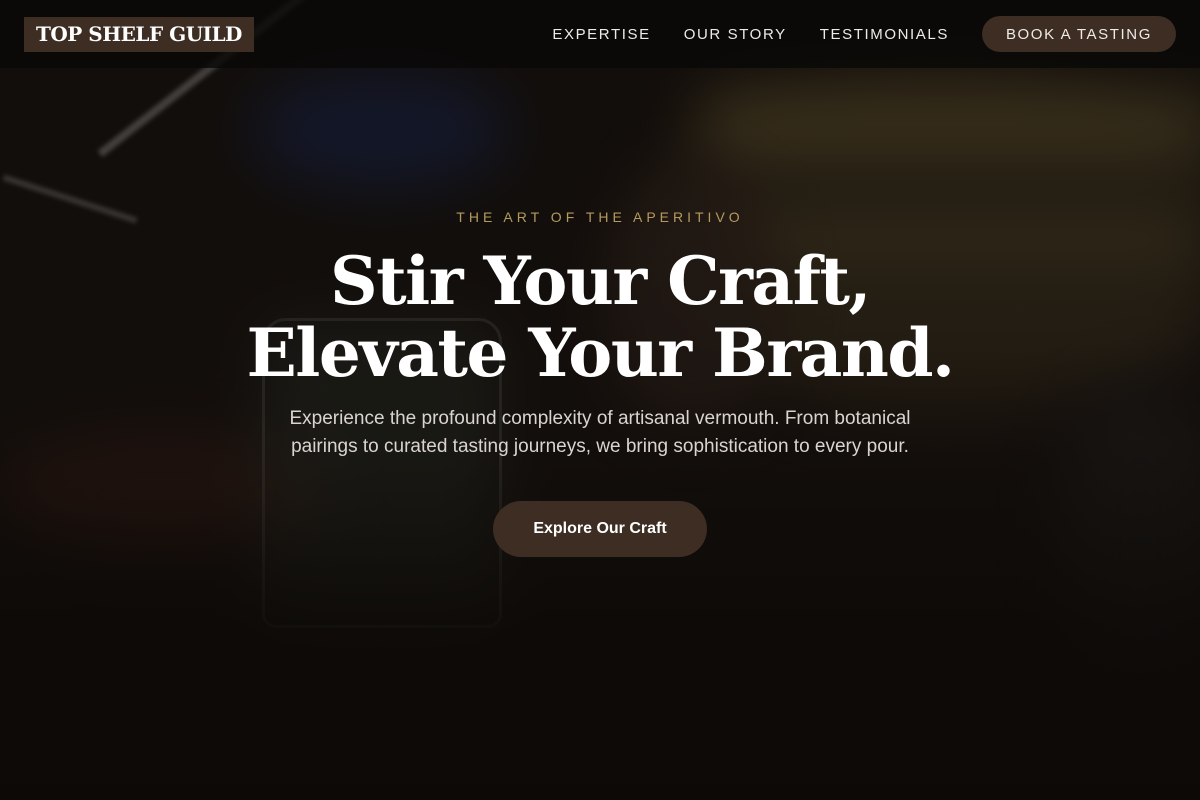 This screenshot has width=1200, height=800. I want to click on hero-headline-line-2: Elevate Your Brand., so click(600, 353).